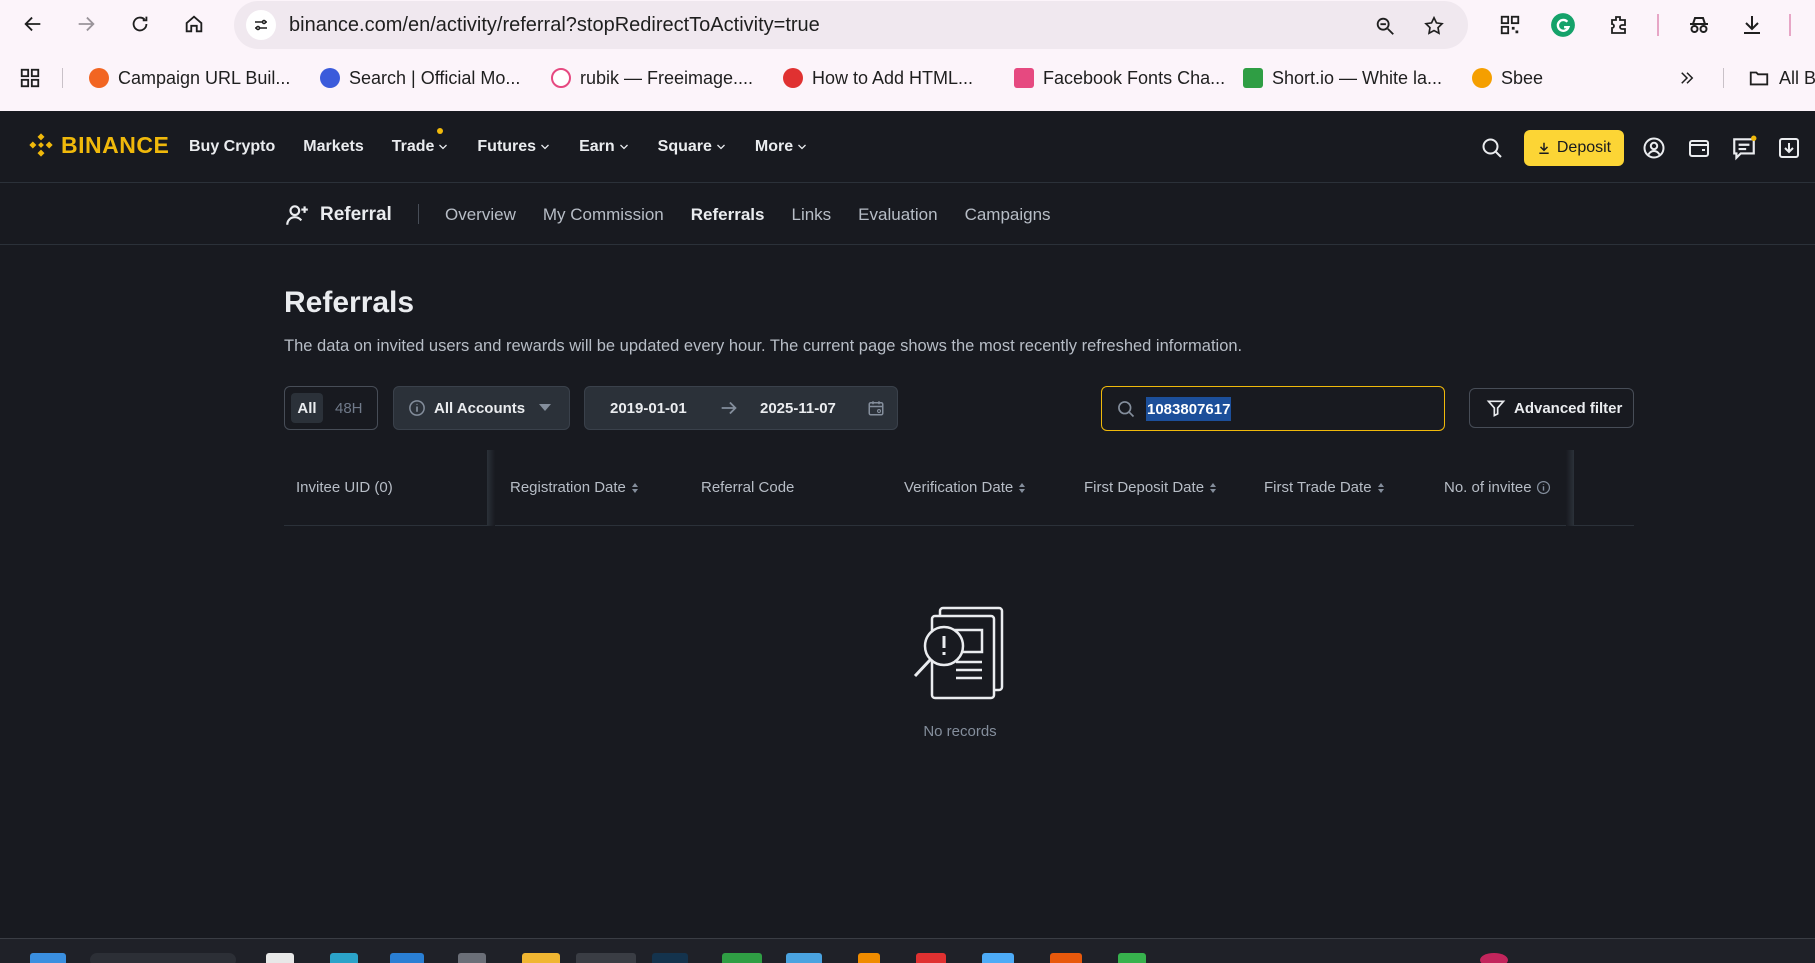 The height and width of the screenshot is (963, 1815). What do you see at coordinates (604, 147) in the screenshot?
I see `nav-earn: Earn` at bounding box center [604, 147].